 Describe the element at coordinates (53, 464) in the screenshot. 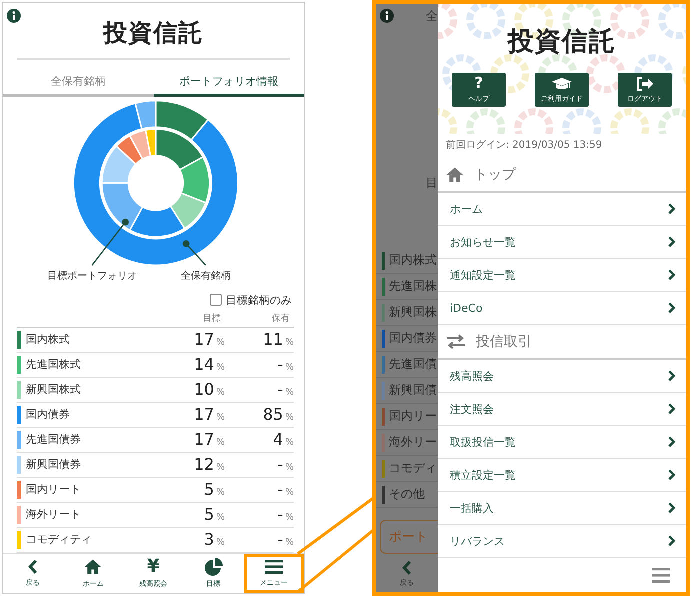

I see `asset-name: 新興国債券` at that location.